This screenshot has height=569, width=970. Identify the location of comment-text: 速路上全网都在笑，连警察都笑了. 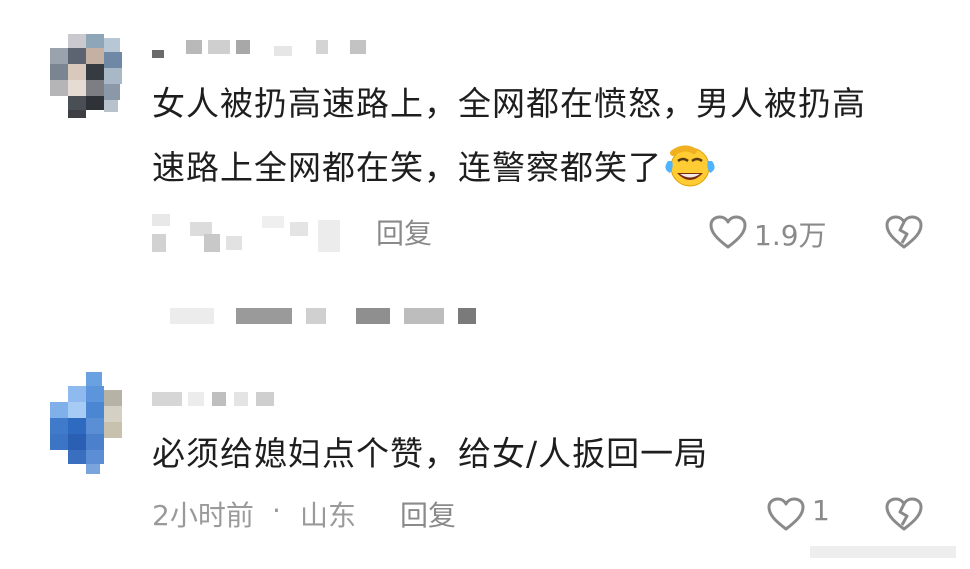
(434, 168).